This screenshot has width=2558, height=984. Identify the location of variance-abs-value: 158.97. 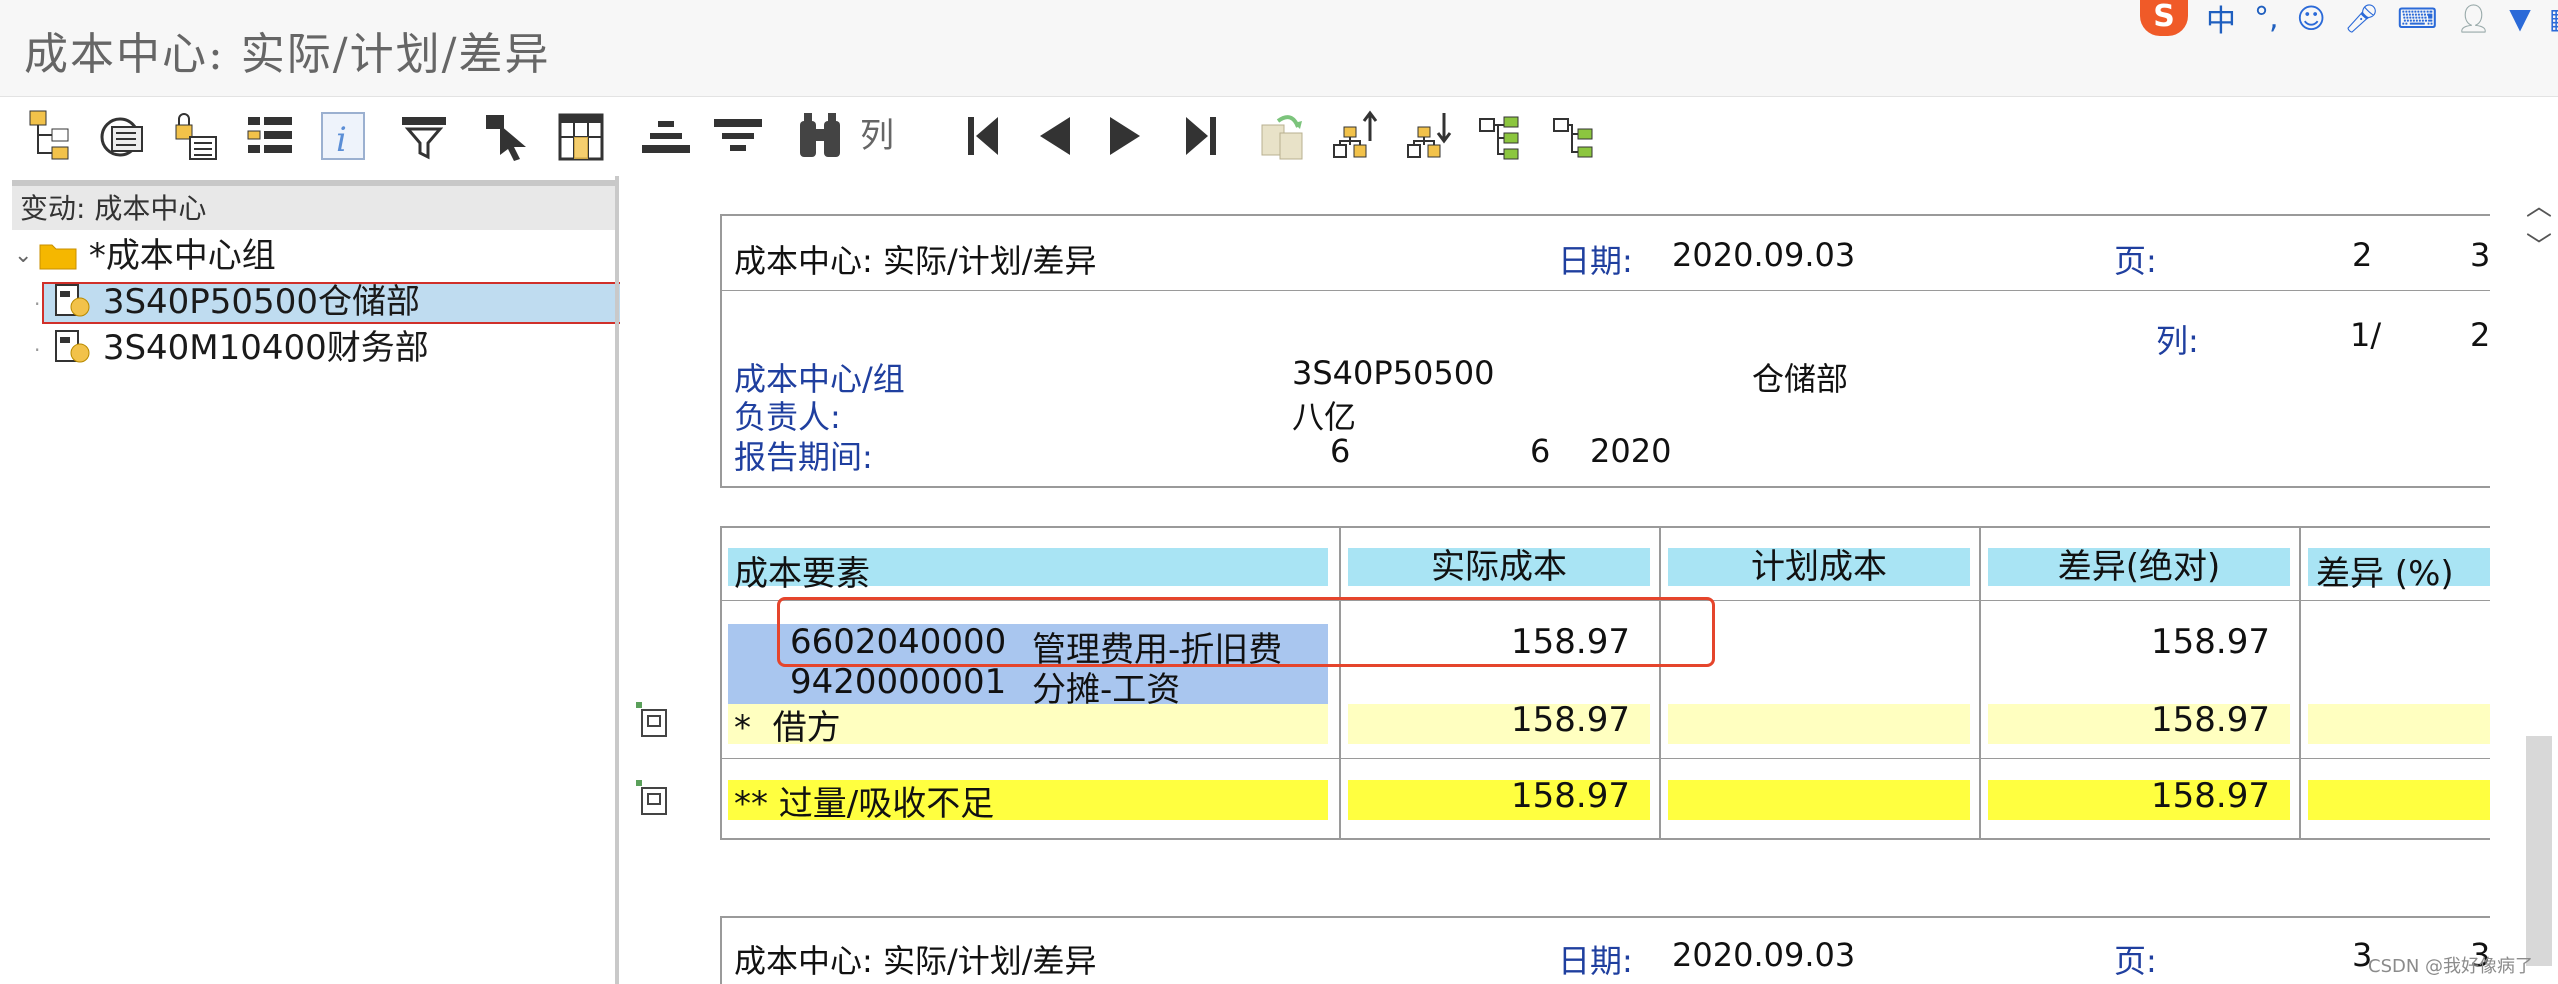
(2135, 642).